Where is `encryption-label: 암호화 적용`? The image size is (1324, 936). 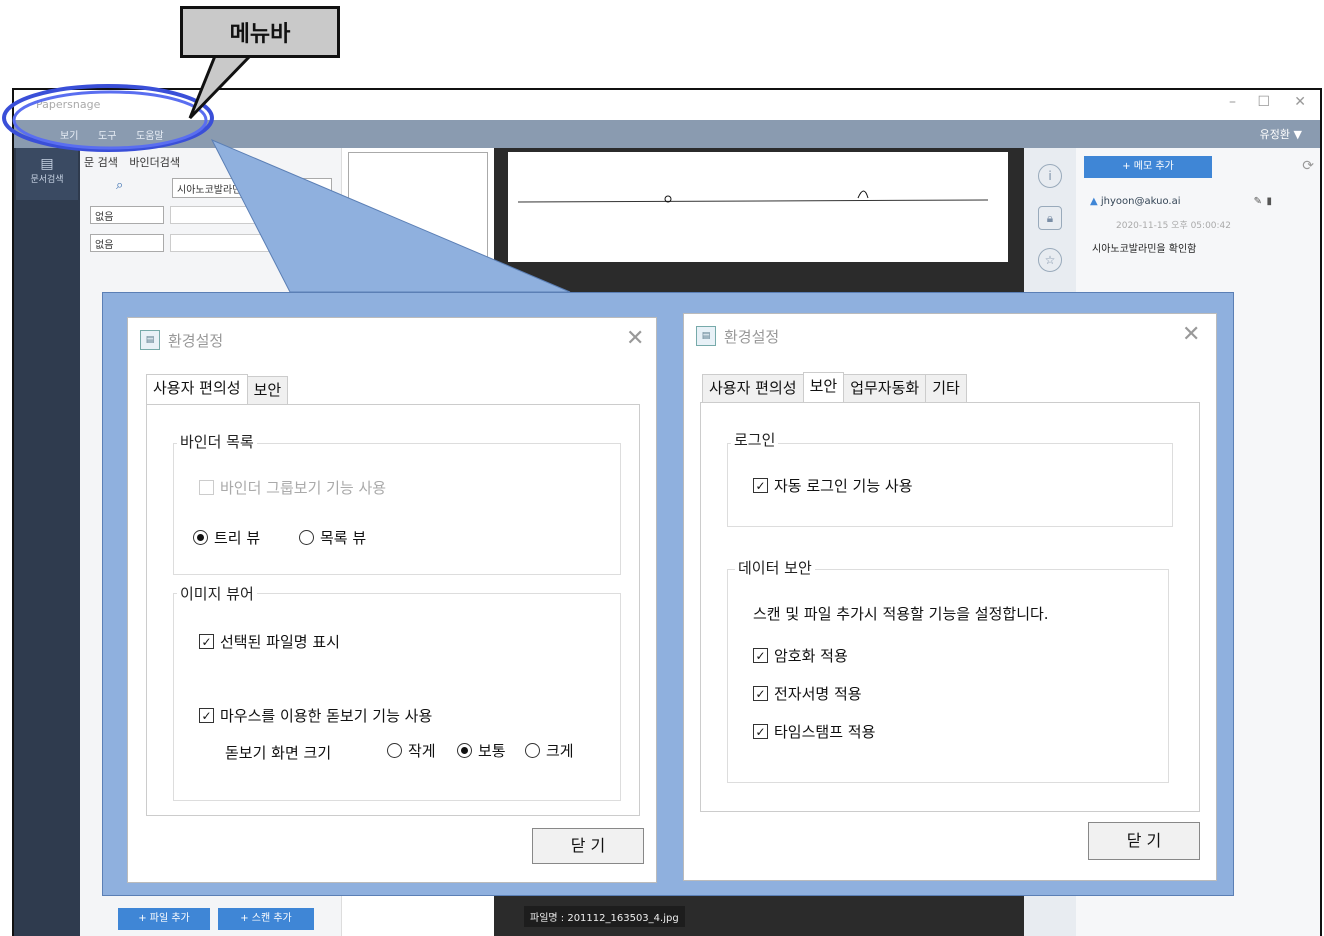 encryption-label: 암호화 적용 is located at coordinates (811, 656).